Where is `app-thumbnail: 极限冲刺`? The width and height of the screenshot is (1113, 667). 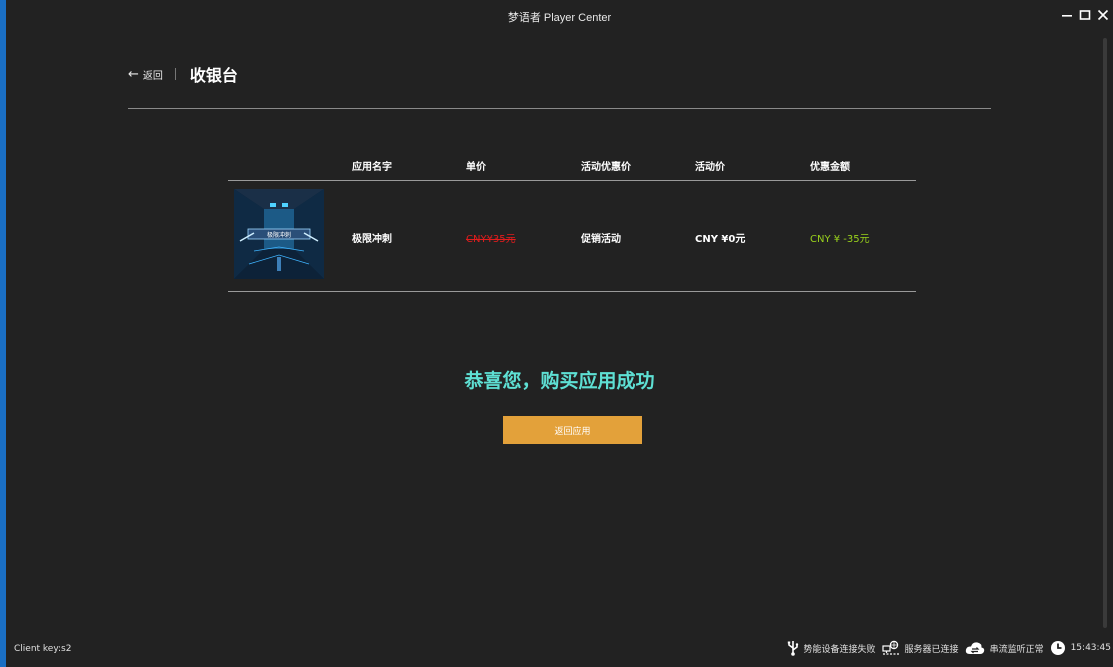 app-thumbnail: 极限冲刺 is located at coordinates (279, 234).